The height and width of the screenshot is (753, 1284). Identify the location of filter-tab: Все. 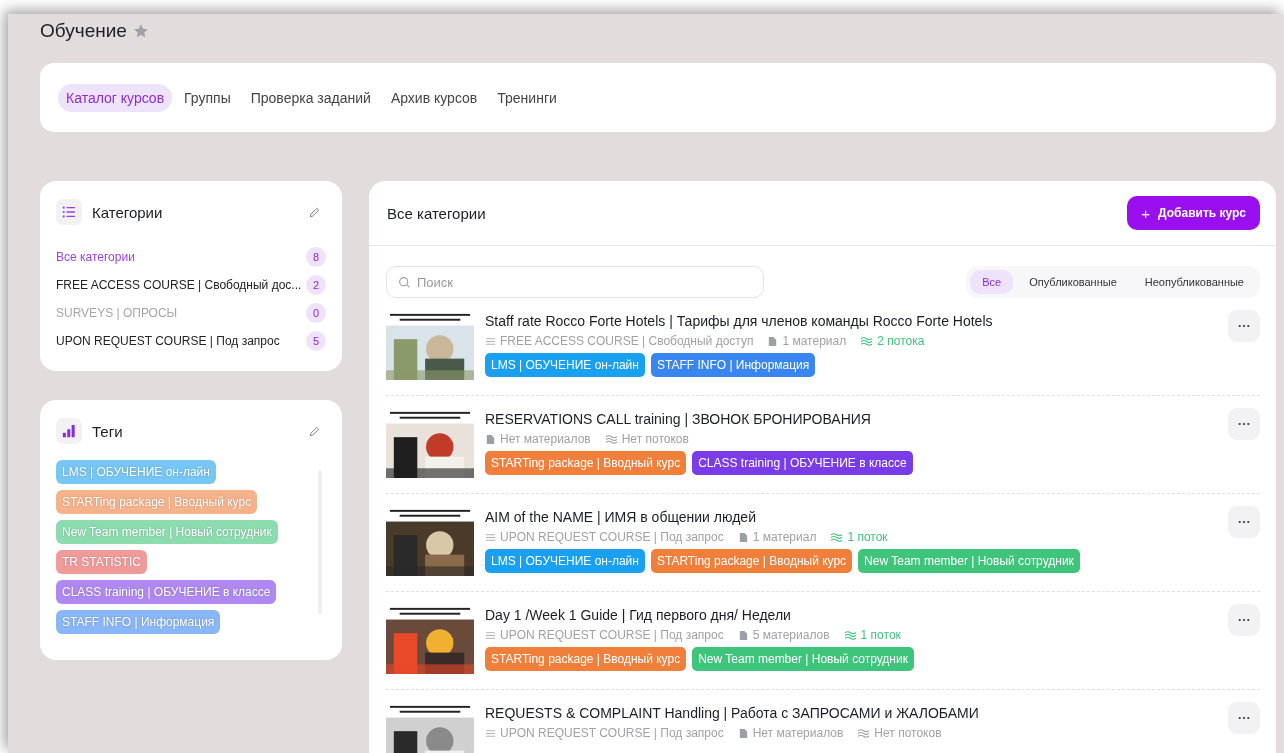
(992, 282).